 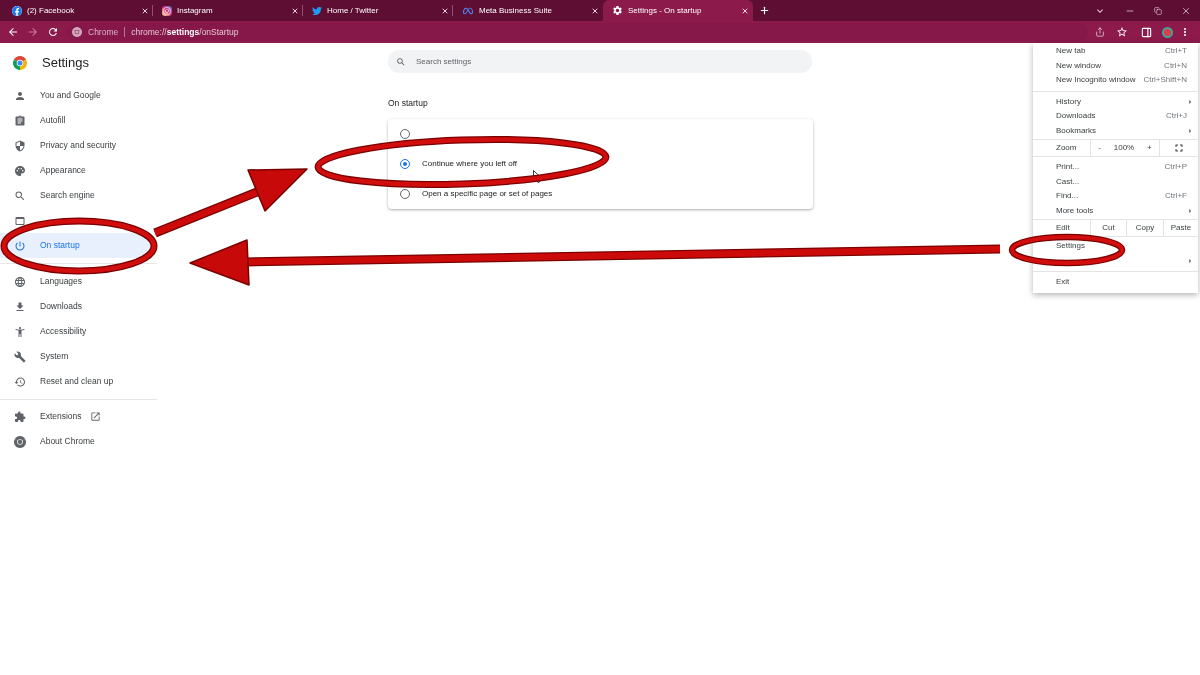 What do you see at coordinates (1158, 10) in the screenshot?
I see `restore-icon` at bounding box center [1158, 10].